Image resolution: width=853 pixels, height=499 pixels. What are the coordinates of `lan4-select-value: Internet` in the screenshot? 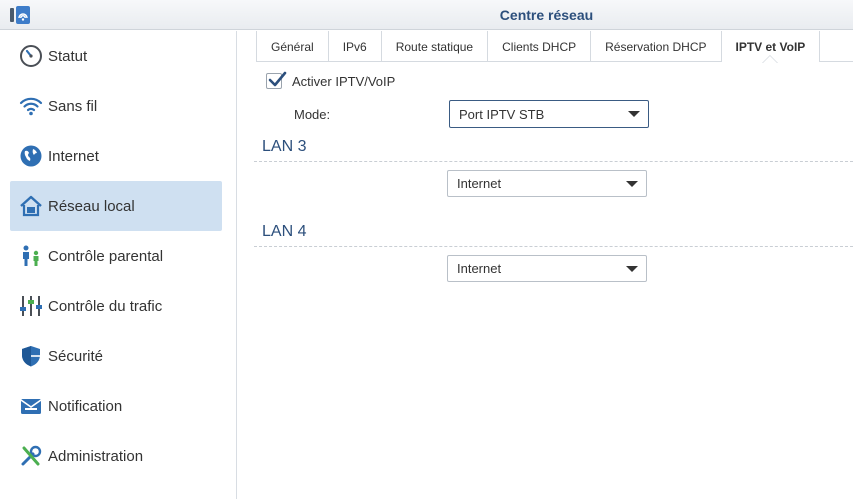 It's located at (479, 268).